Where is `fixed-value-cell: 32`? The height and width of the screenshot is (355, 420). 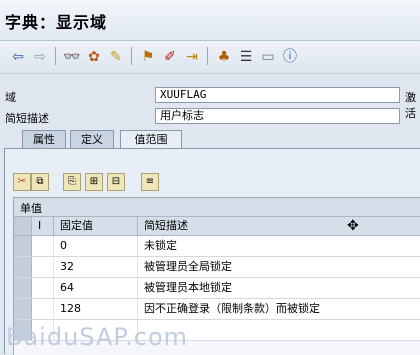
fixed-value-cell: 32 is located at coordinates (96, 267).